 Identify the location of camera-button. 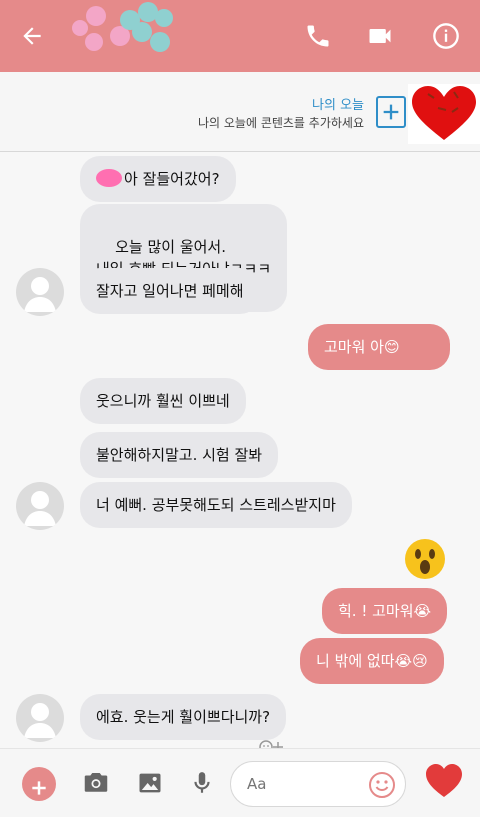
(96, 783).